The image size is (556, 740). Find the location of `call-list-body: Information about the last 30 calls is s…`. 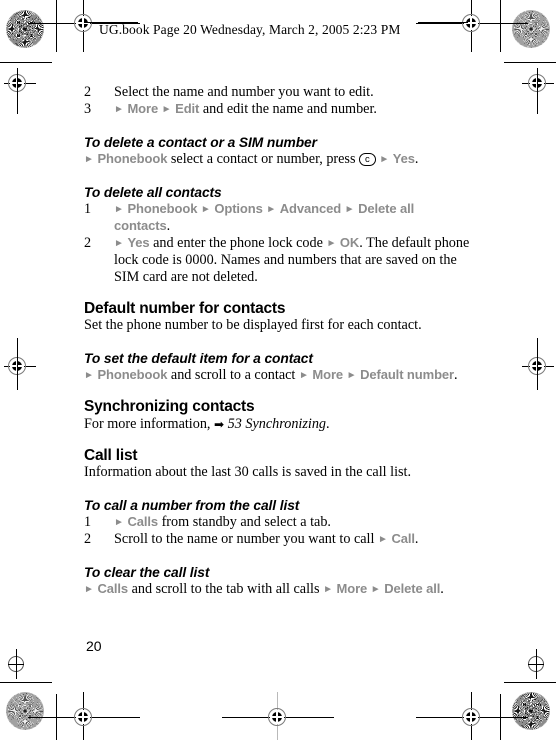

call-list-body: Information about the last 30 calls is s… is located at coordinates (248, 472).